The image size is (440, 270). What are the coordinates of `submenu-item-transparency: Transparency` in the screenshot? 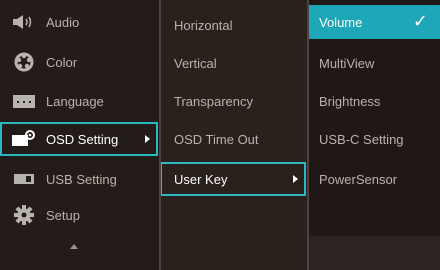 It's located at (233, 101).